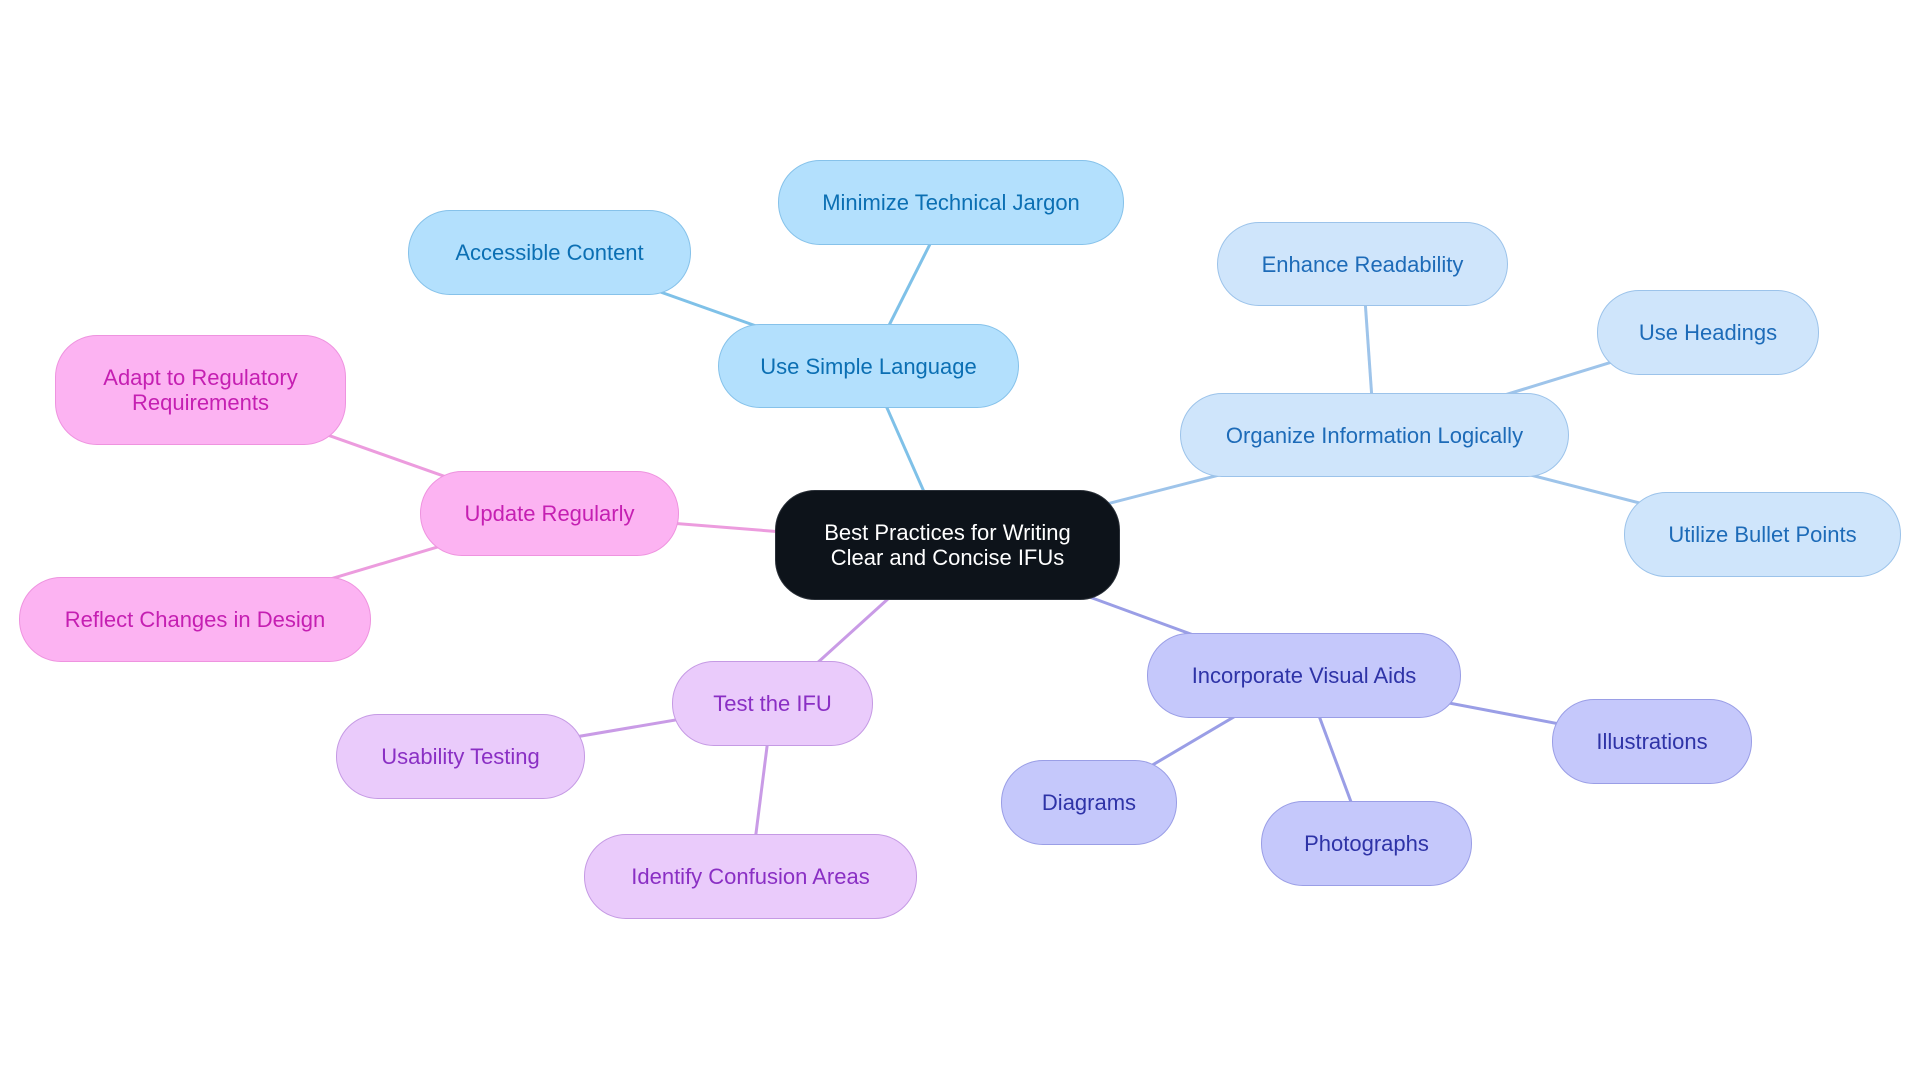  Describe the element at coordinates (200, 390) in the screenshot. I see `leaf-node-adapt-to-regulatory-requirements: Adapt to Regulatory Requirements` at that location.